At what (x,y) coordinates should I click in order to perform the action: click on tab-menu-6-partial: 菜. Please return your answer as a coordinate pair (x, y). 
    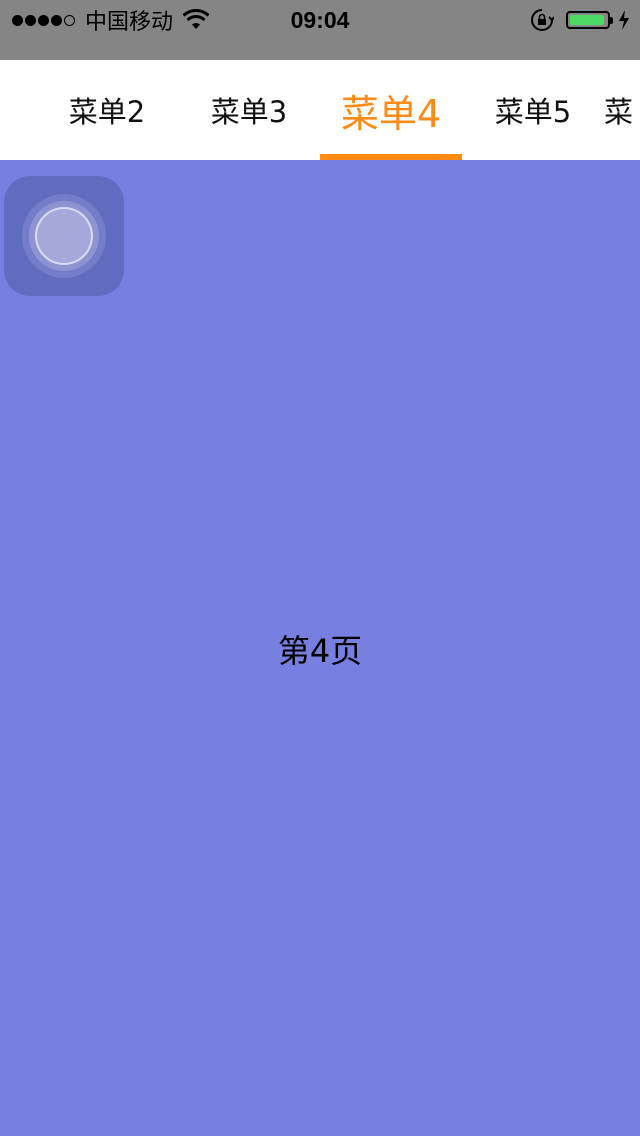
    Looking at the image, I should click on (622, 110).